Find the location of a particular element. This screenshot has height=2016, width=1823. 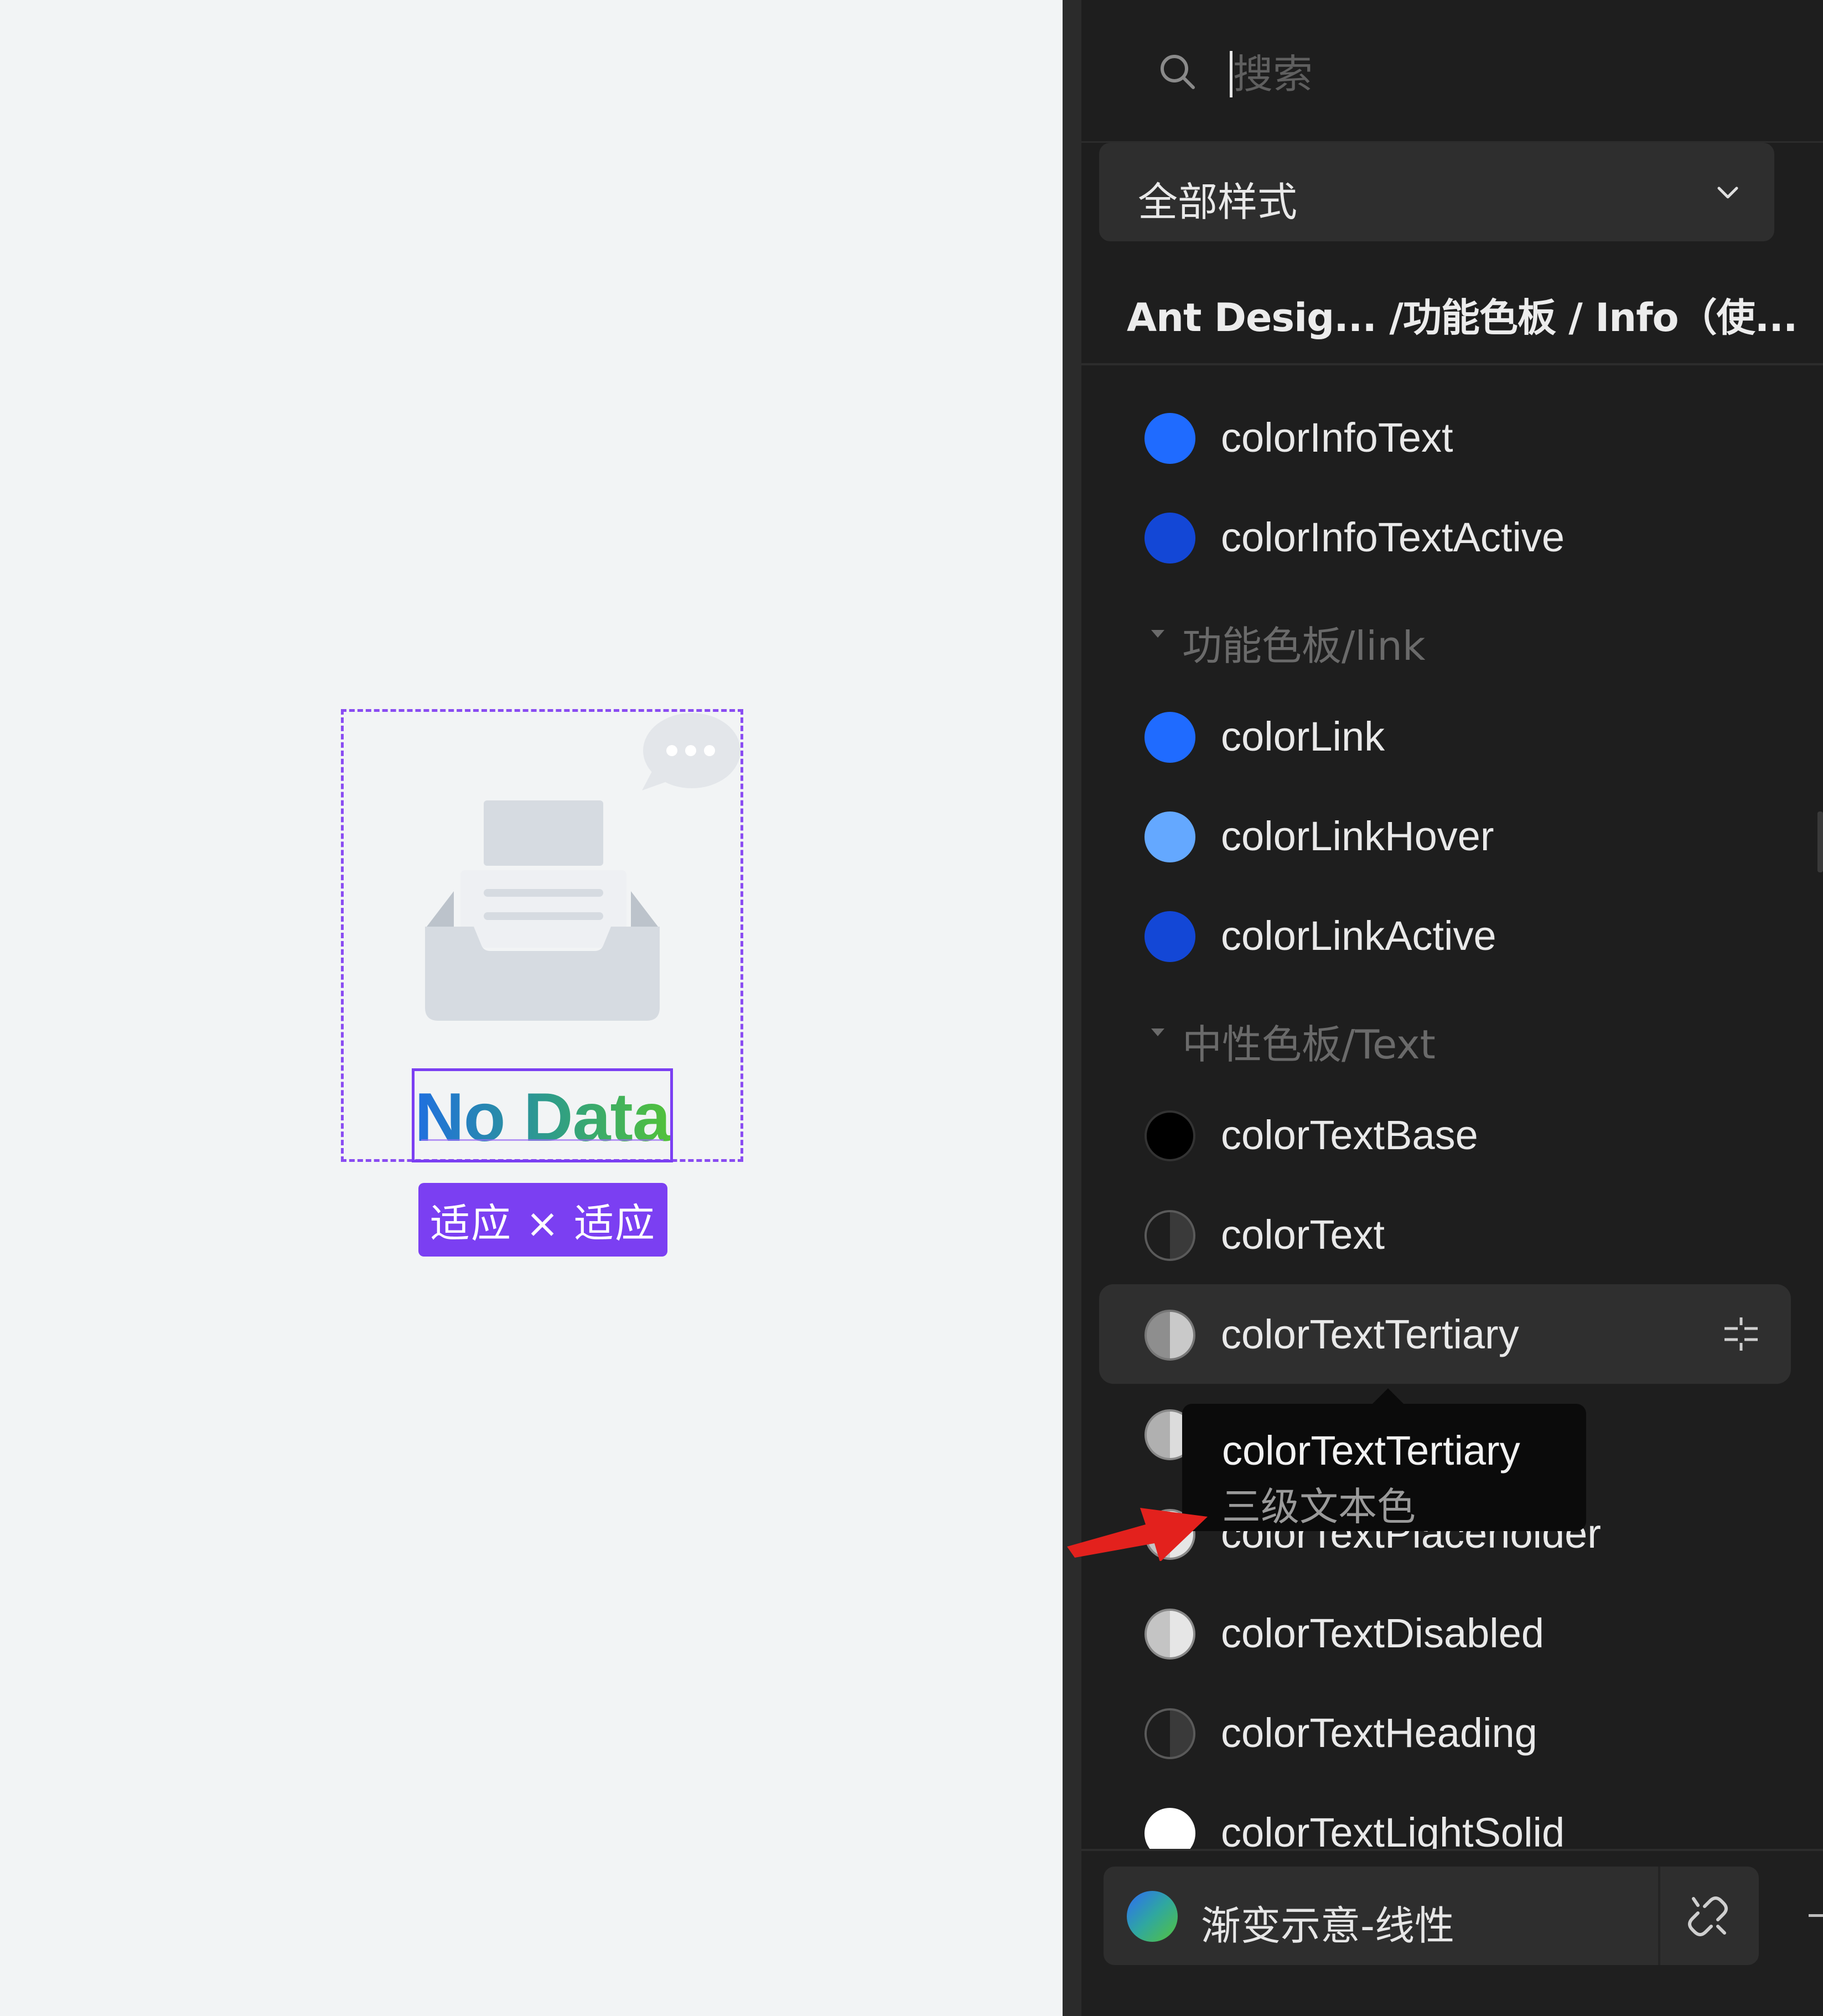

search-input is located at coordinates (1454, 74).